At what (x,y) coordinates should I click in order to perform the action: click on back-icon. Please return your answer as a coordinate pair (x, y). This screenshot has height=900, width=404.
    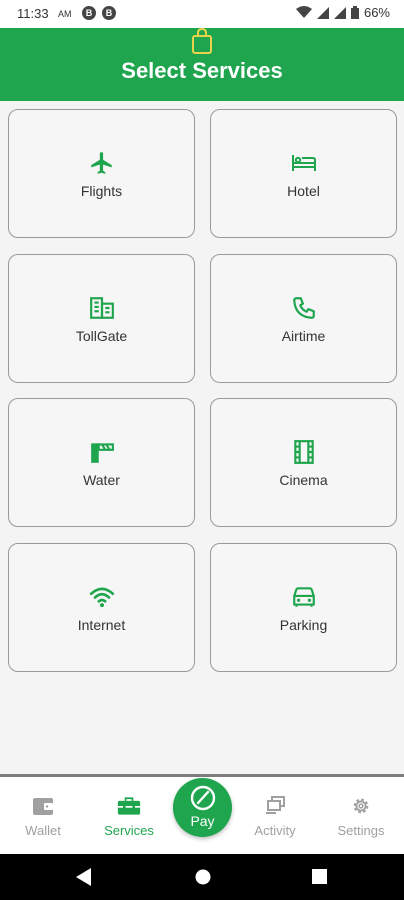
    Looking at the image, I should click on (84, 877).